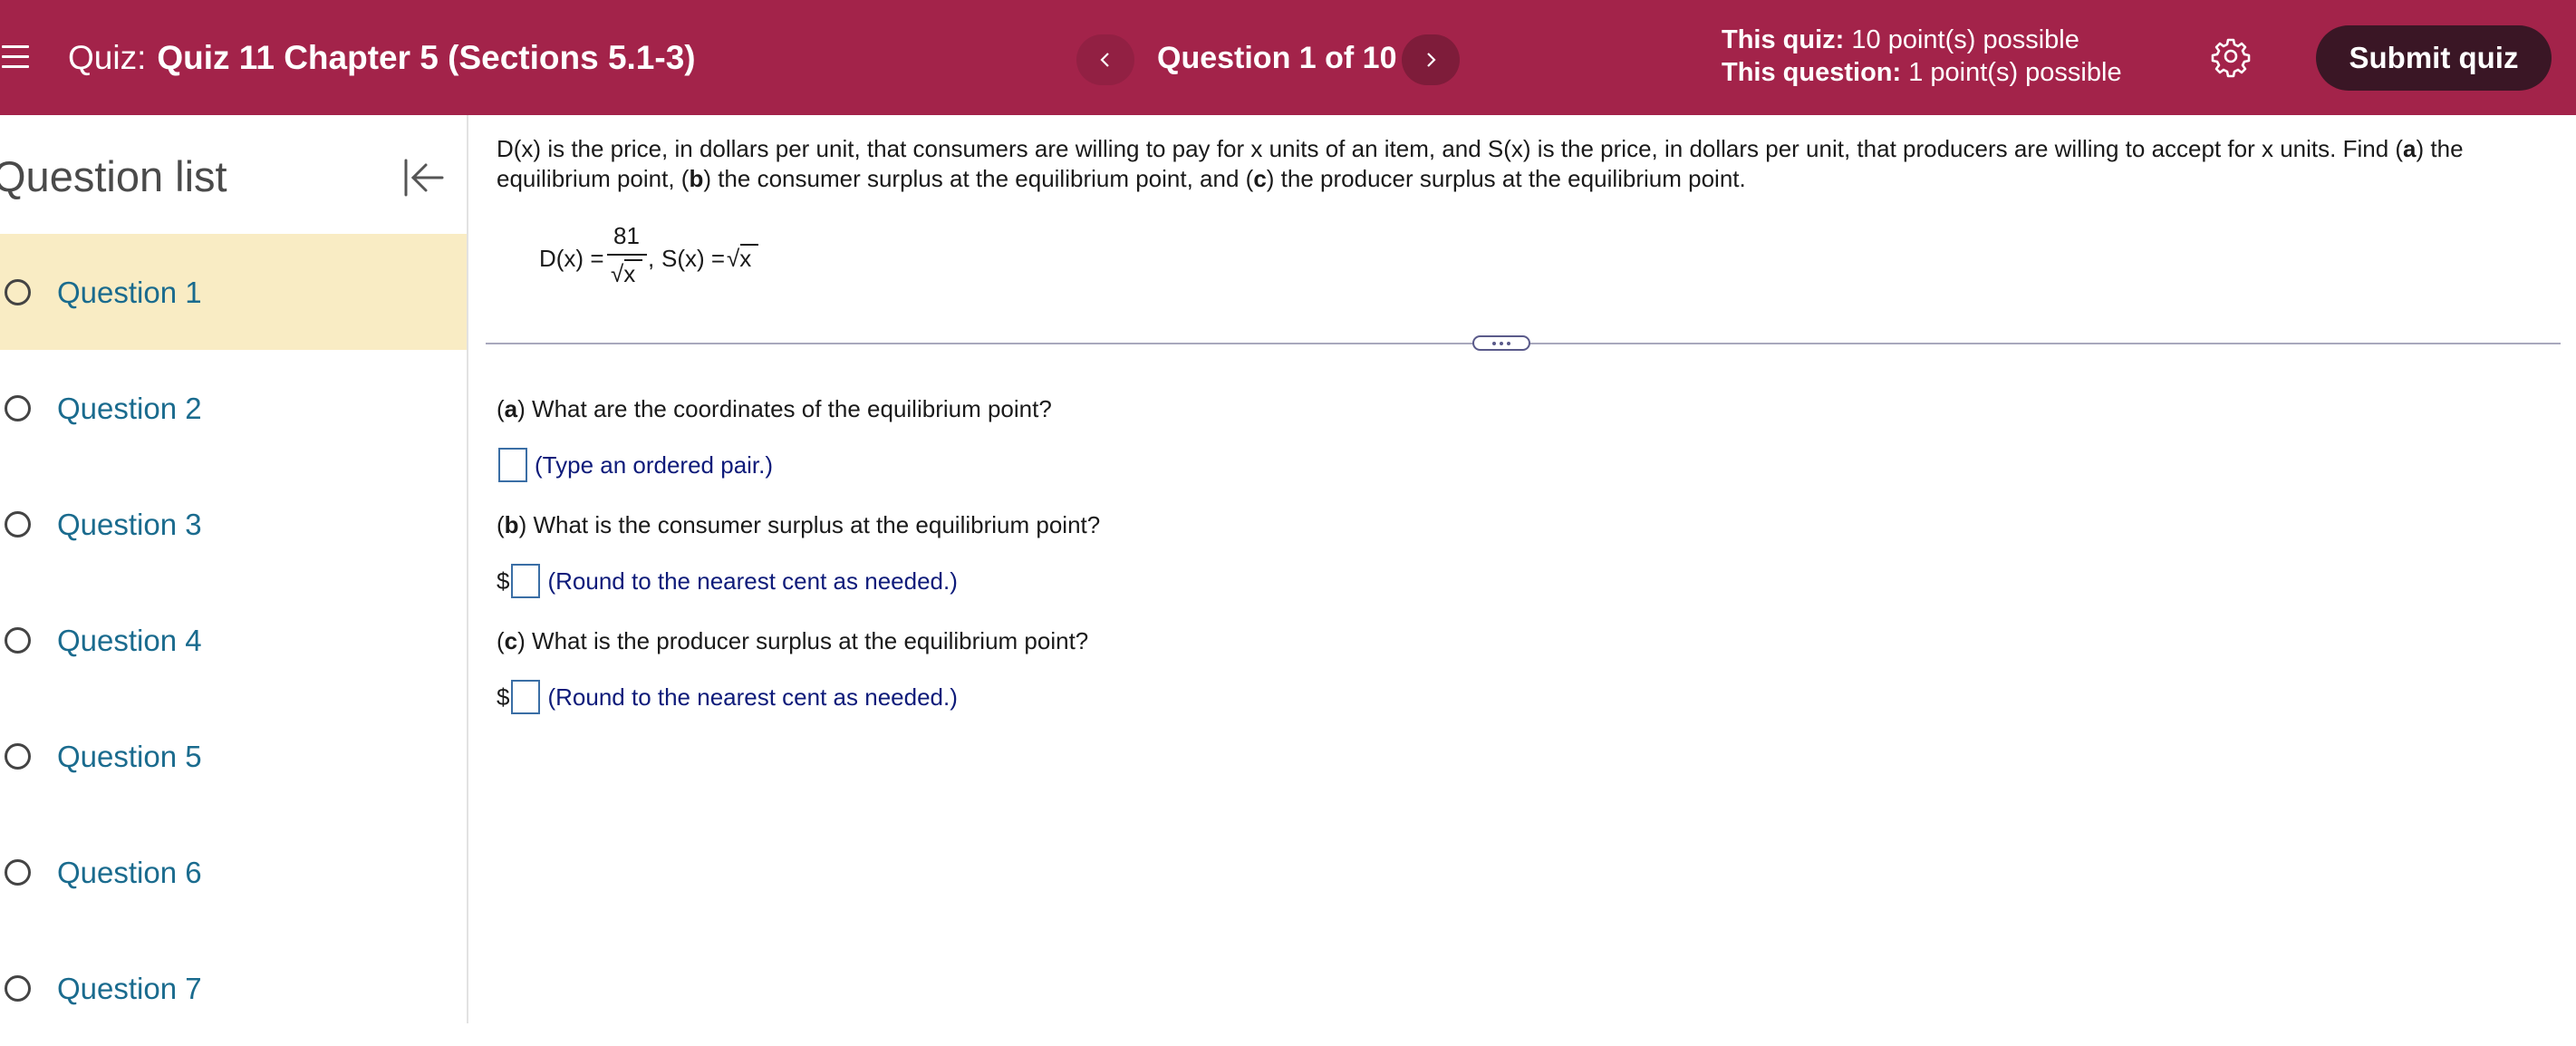 This screenshot has width=2576, height=1046. What do you see at coordinates (526, 581) in the screenshot?
I see `part-b-answer-input` at bounding box center [526, 581].